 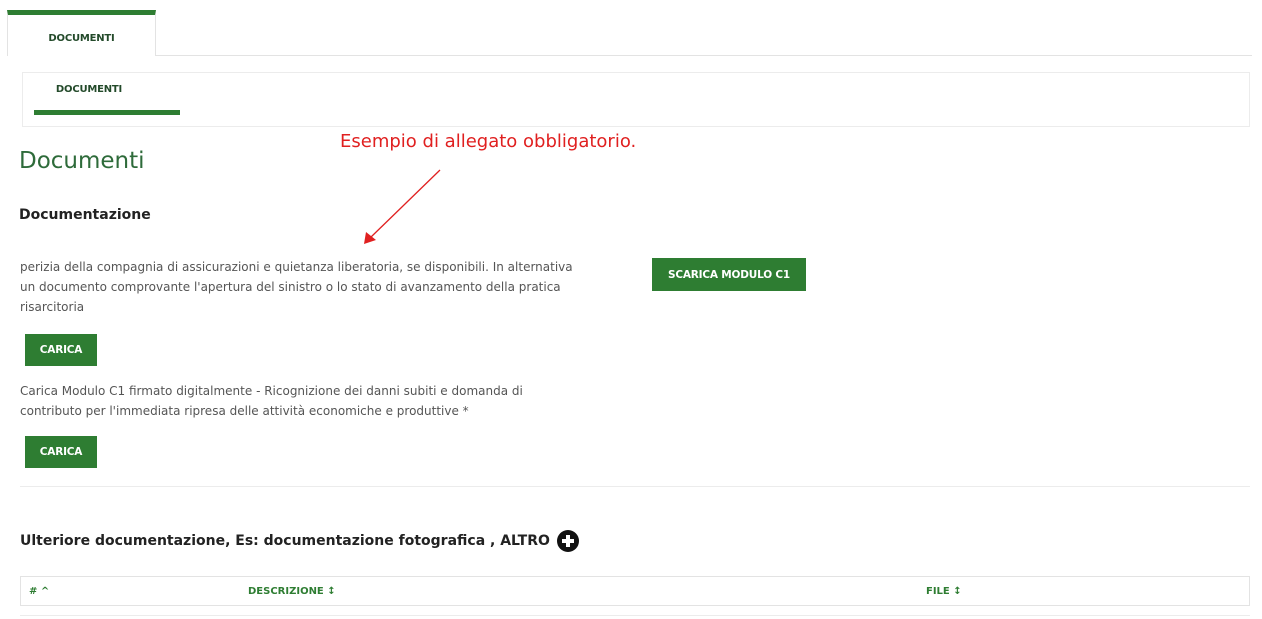 I want to click on plus-circle-icon, so click(x=567, y=541).